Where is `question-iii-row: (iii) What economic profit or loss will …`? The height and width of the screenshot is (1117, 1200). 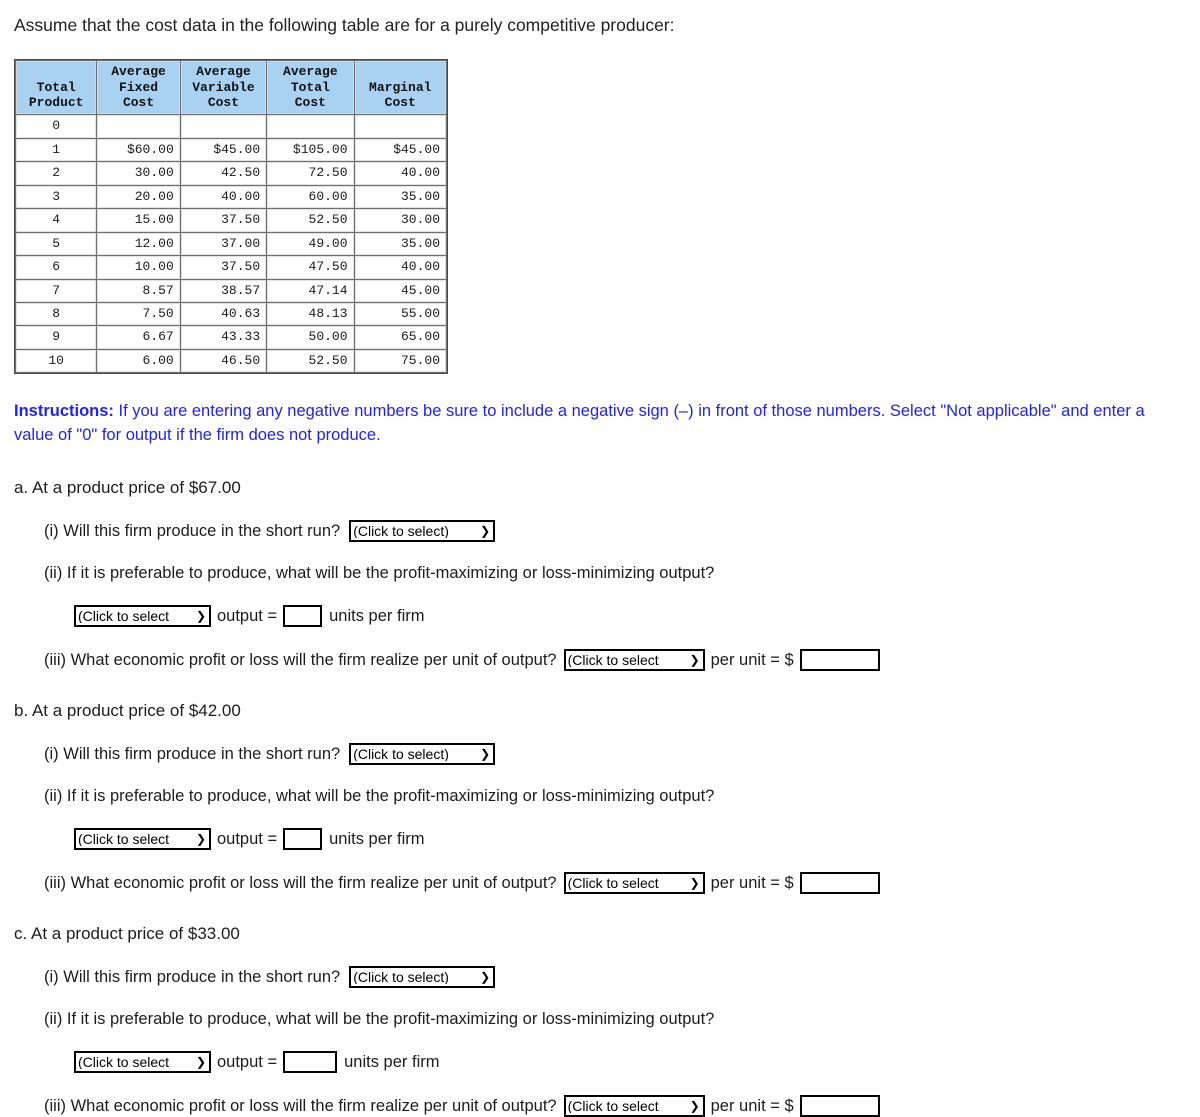 question-iii-row: (iii) What economic profit or loss will … is located at coordinates (622, 660).